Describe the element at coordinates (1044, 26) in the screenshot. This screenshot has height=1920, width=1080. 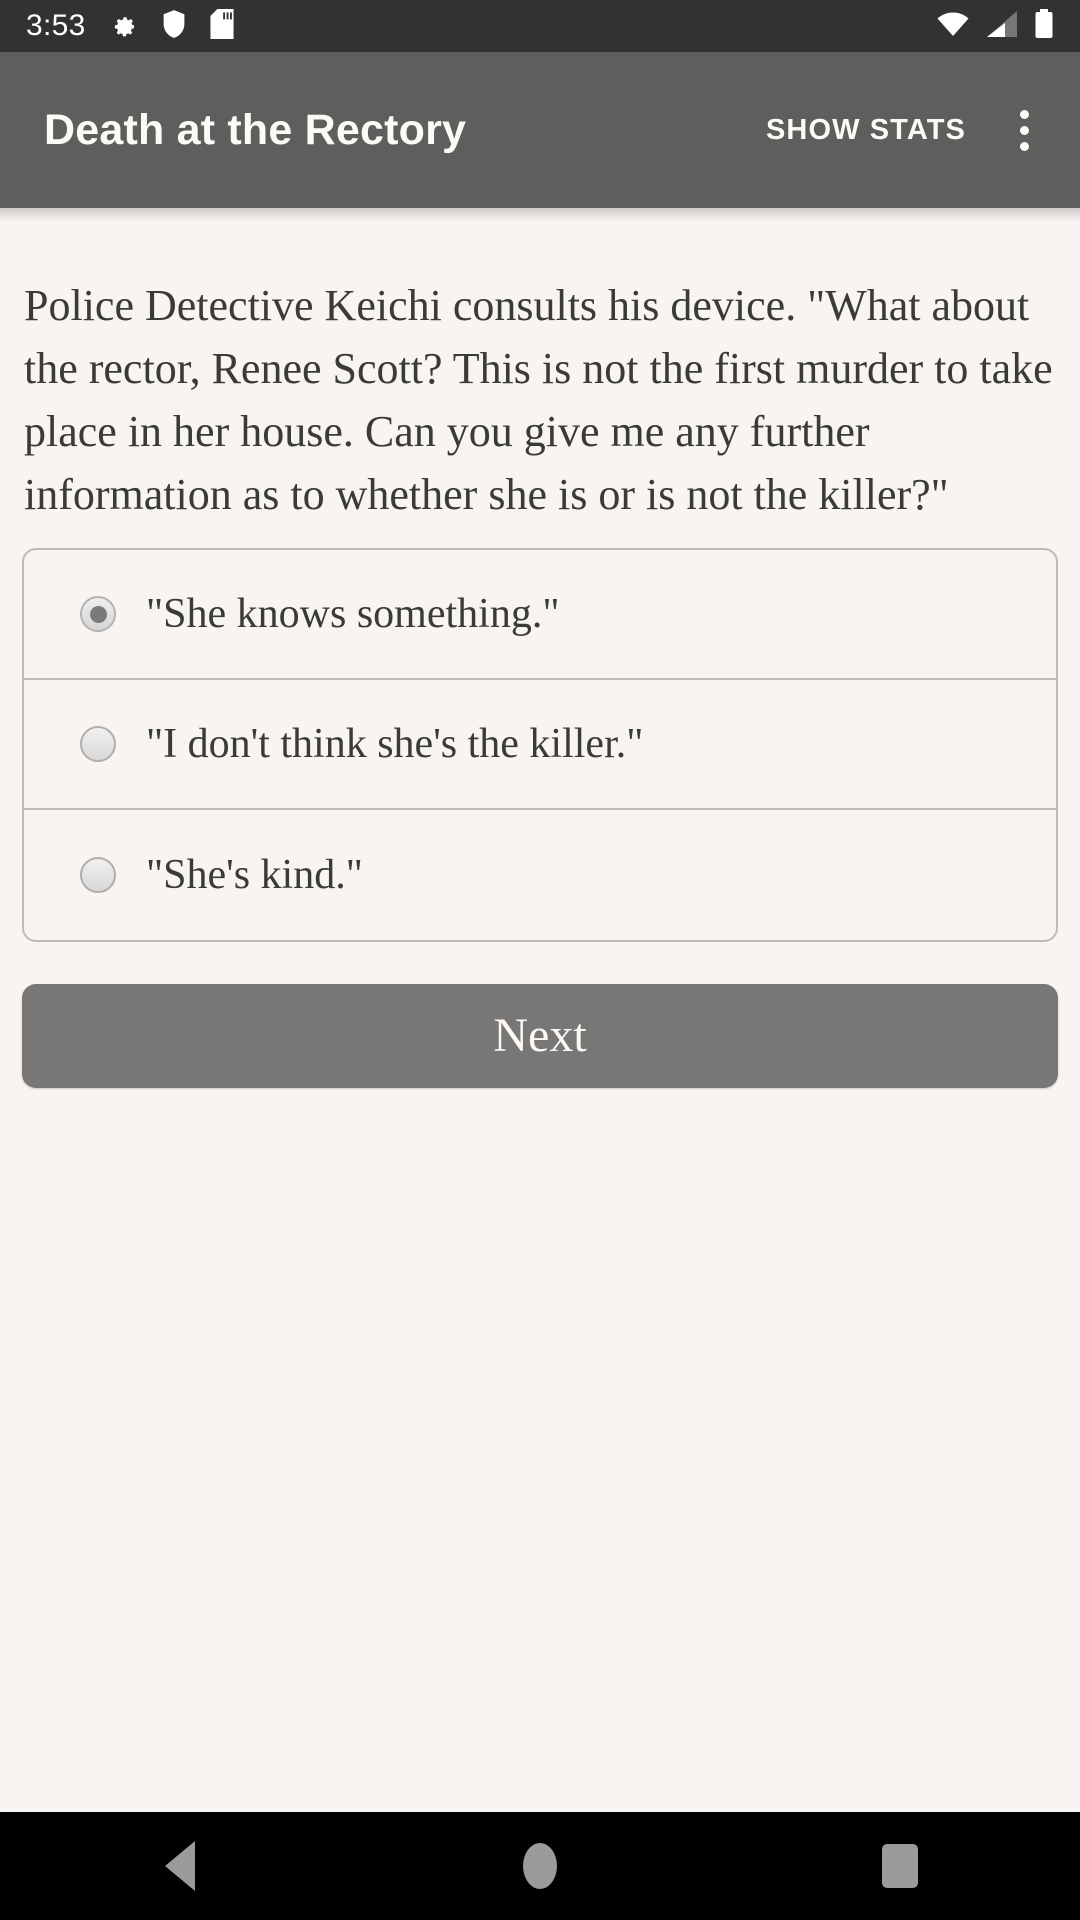
I see `battery-icon` at that location.